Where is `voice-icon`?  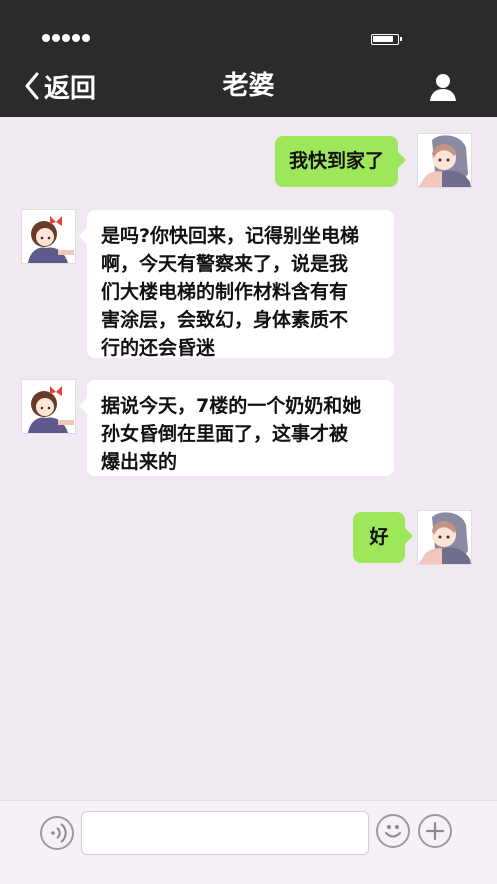
voice-icon is located at coordinates (59, 833).